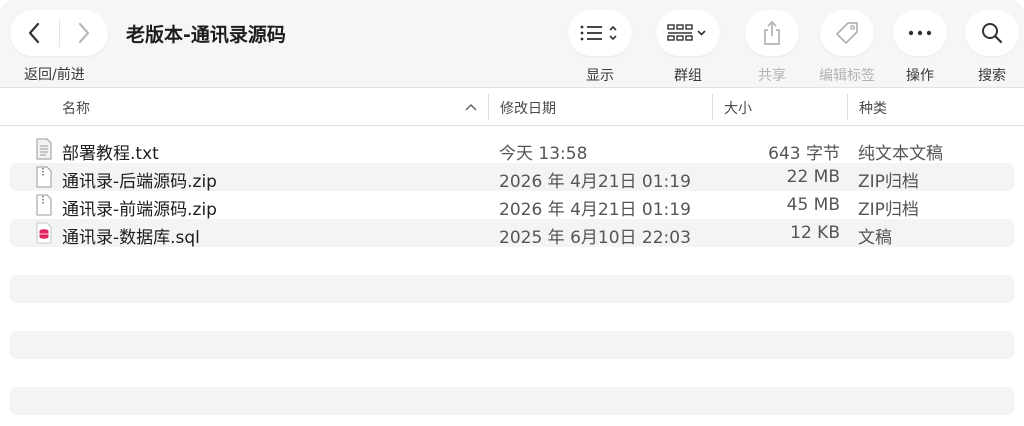 This screenshot has width=1024, height=426. What do you see at coordinates (44, 149) in the screenshot?
I see `text-file-icon` at bounding box center [44, 149].